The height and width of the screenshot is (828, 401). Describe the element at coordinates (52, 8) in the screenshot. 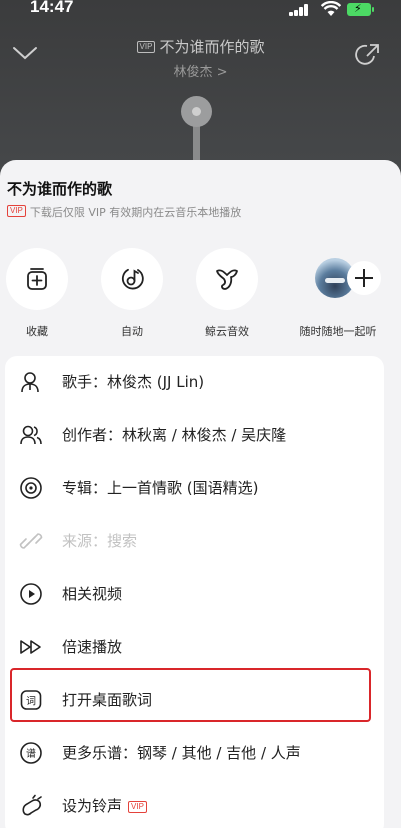

I see `status-time: 14:47` at that location.